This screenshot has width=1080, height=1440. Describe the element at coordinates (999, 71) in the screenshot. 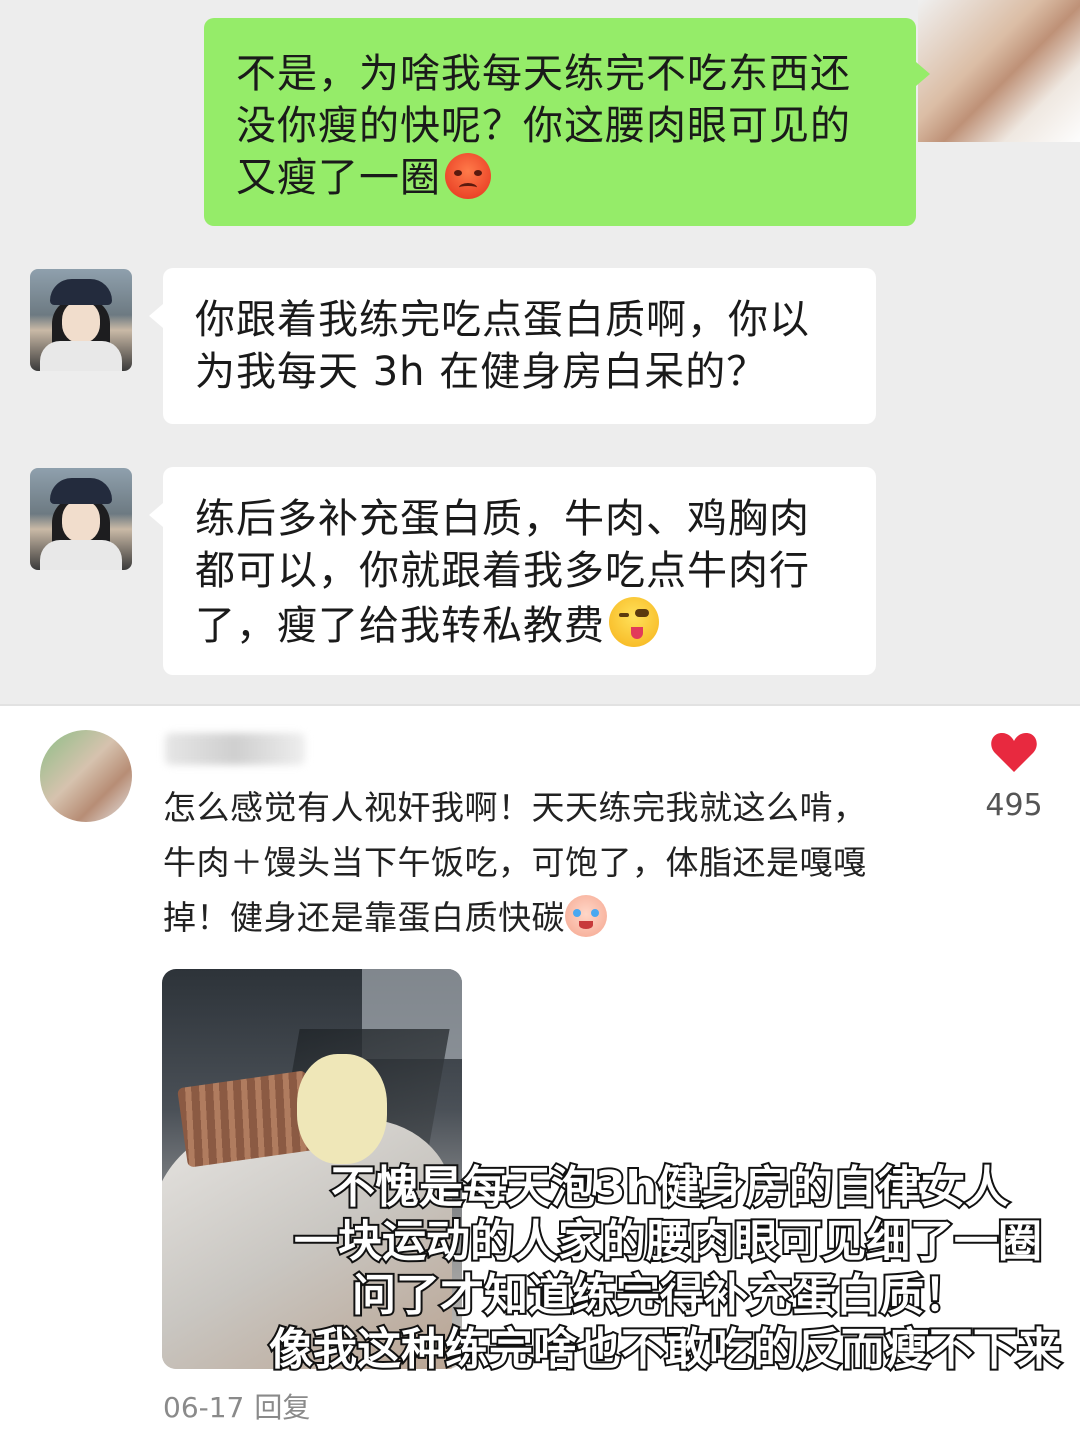

I see `self-avatar` at that location.